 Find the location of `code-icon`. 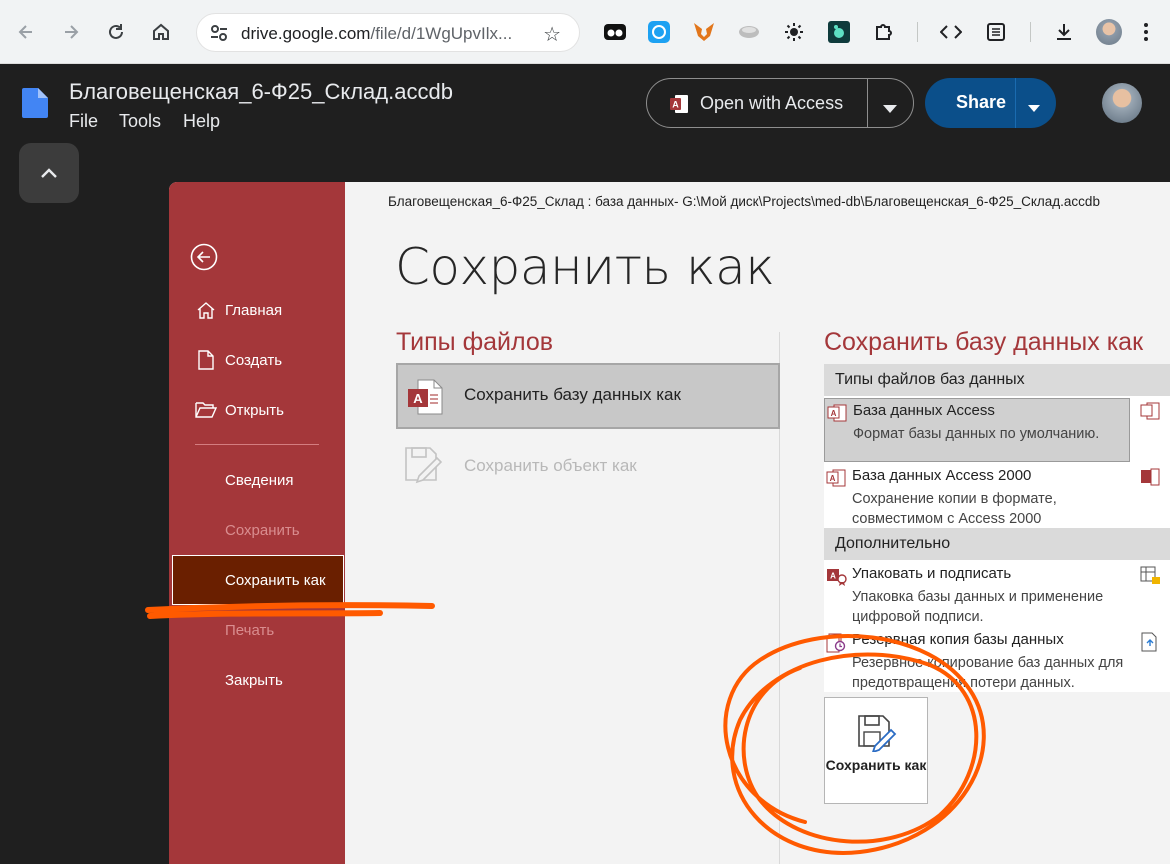

code-icon is located at coordinates (951, 32).